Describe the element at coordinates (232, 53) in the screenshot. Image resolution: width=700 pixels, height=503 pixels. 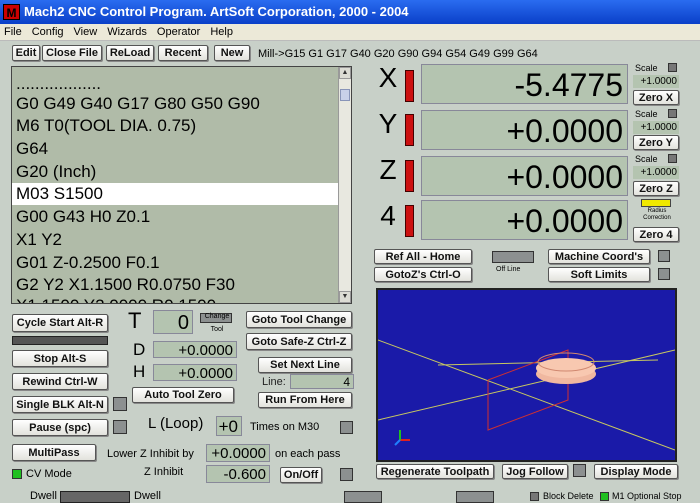
I see `new-button: New` at that location.